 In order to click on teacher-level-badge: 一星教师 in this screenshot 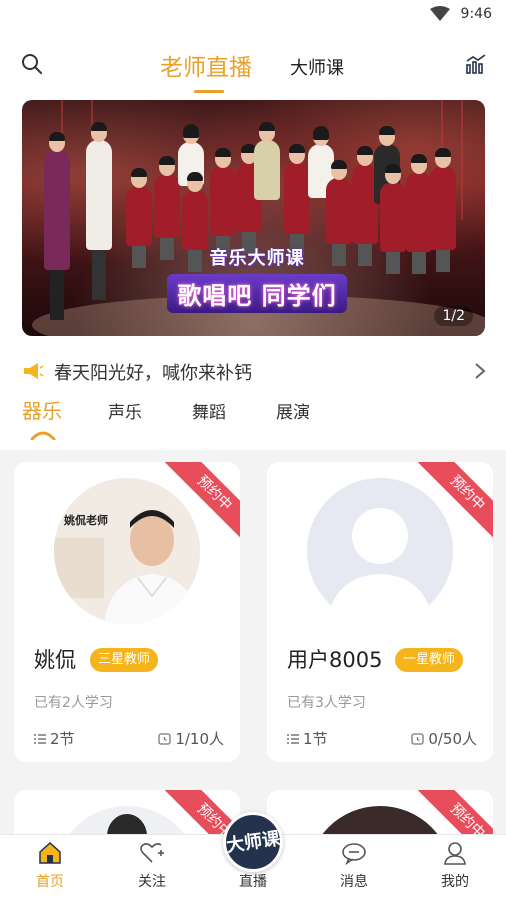, I will do `click(429, 660)`.